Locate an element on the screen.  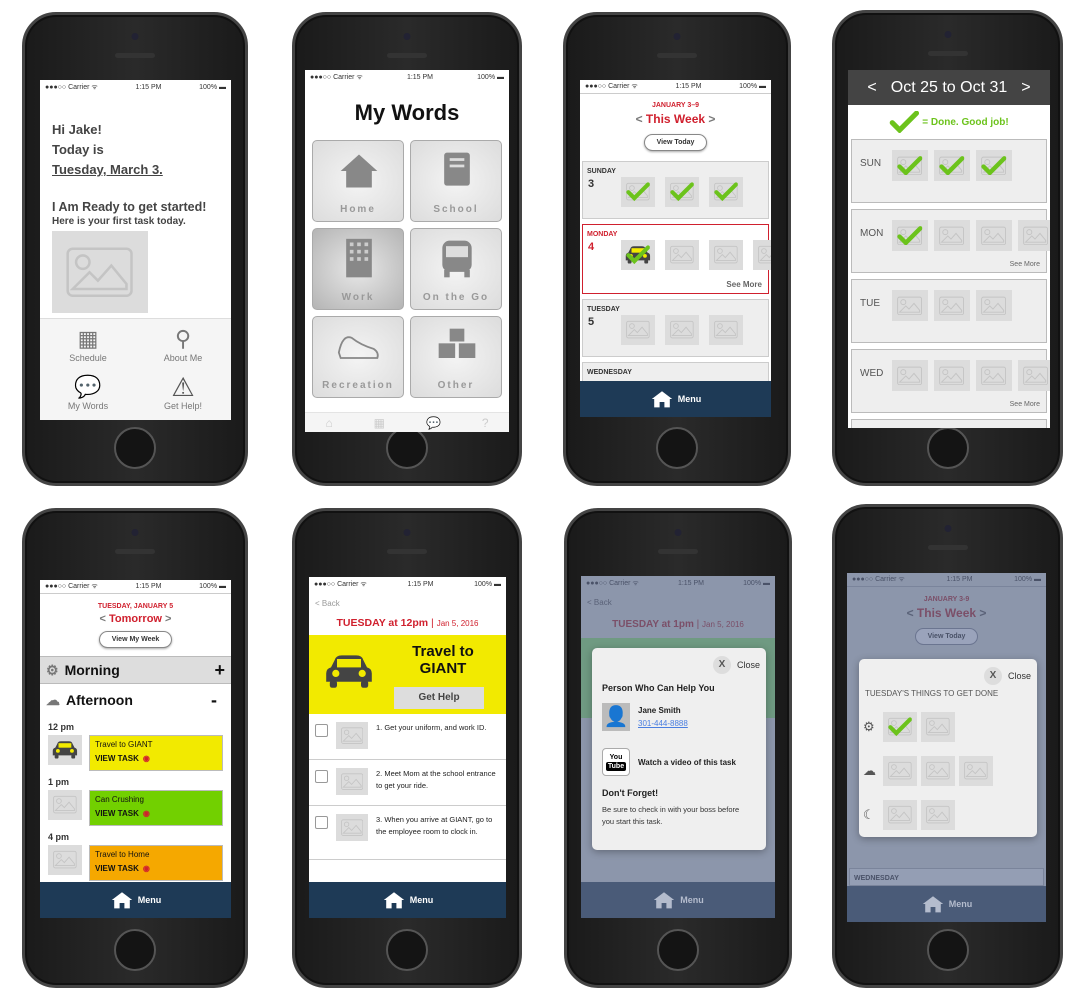
house-icon: ⌂ is located at coordinates (328, 423).